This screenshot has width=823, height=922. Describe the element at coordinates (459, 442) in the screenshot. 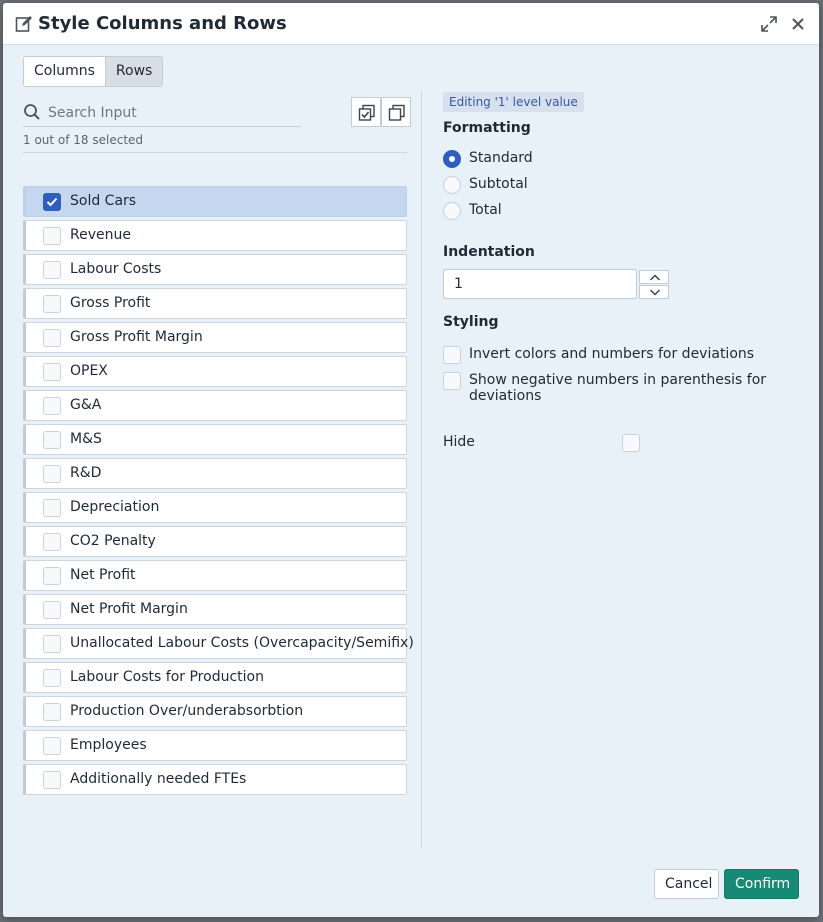

I see `hide-label: Hide` at that location.